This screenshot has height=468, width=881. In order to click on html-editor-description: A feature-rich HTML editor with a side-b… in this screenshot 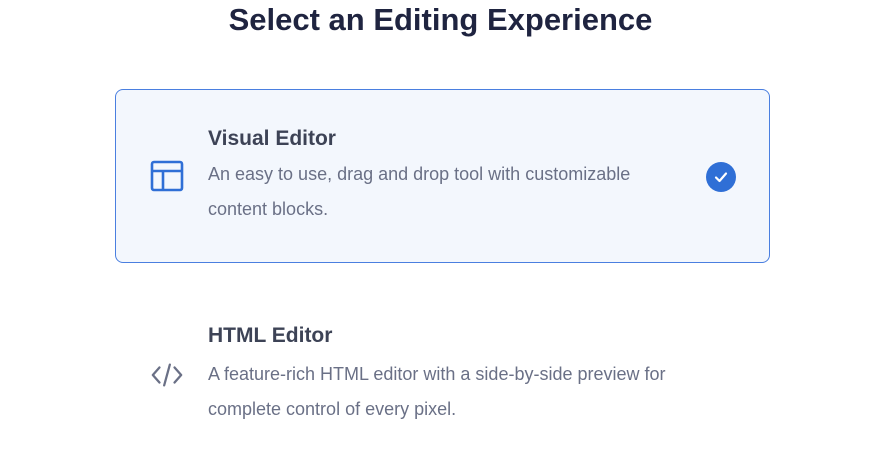, I will do `click(437, 391)`.